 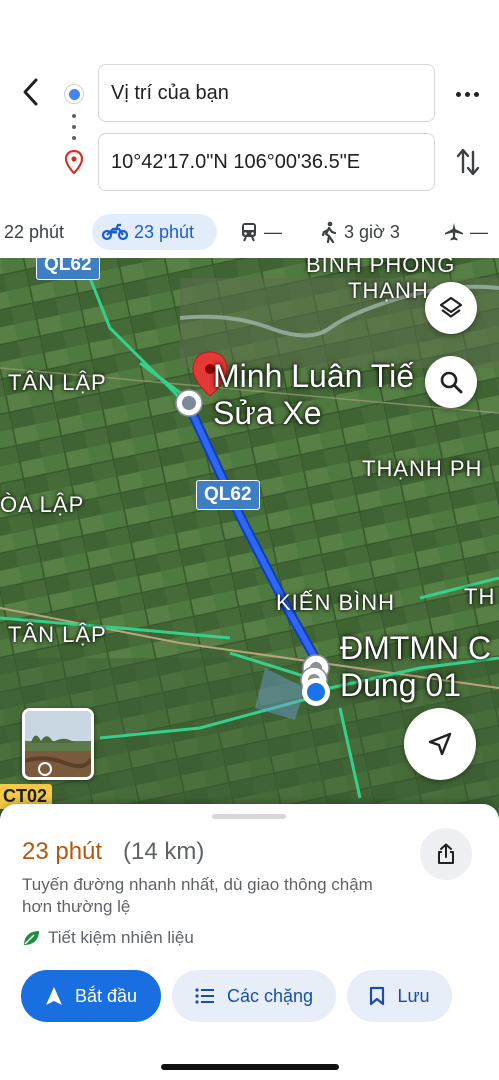 What do you see at coordinates (170, 92) in the screenshot?
I see `origin-input-text: Vị trí của bạn` at bounding box center [170, 92].